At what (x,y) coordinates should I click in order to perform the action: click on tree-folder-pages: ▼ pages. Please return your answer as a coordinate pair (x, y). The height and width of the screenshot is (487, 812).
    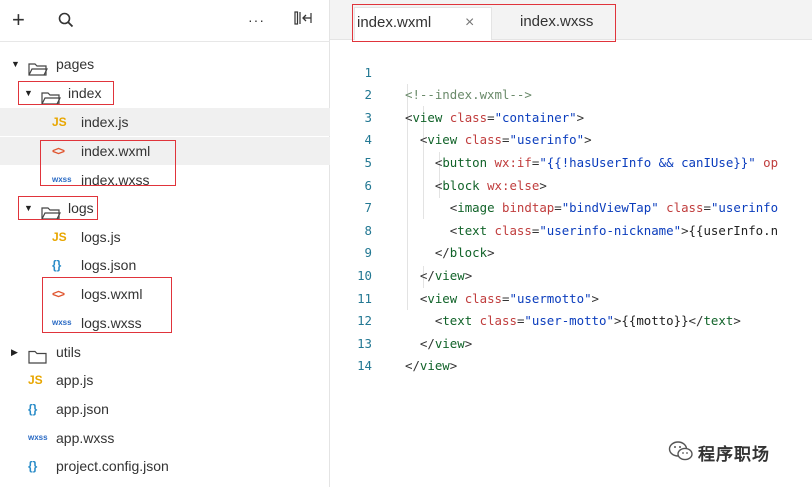
    Looking at the image, I should click on (165, 64).